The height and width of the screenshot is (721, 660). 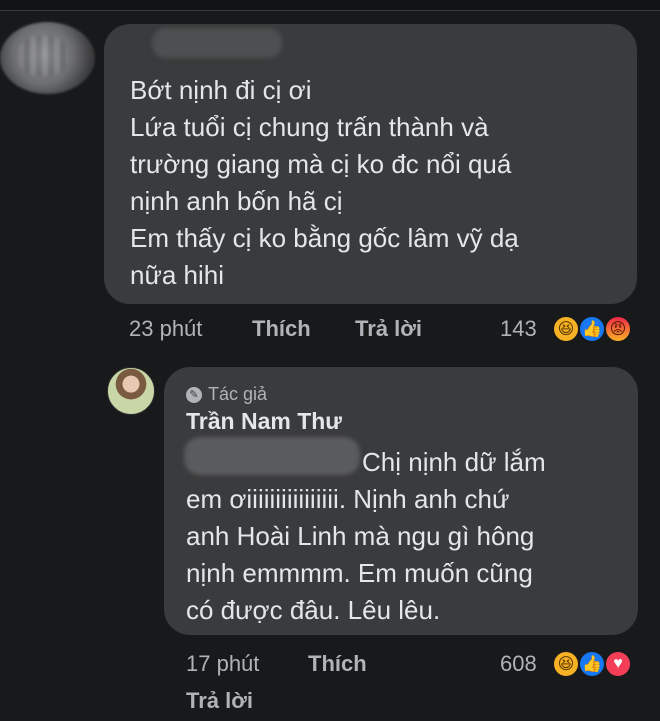 I want to click on author-badge-label: Tác giả, so click(x=238, y=394).